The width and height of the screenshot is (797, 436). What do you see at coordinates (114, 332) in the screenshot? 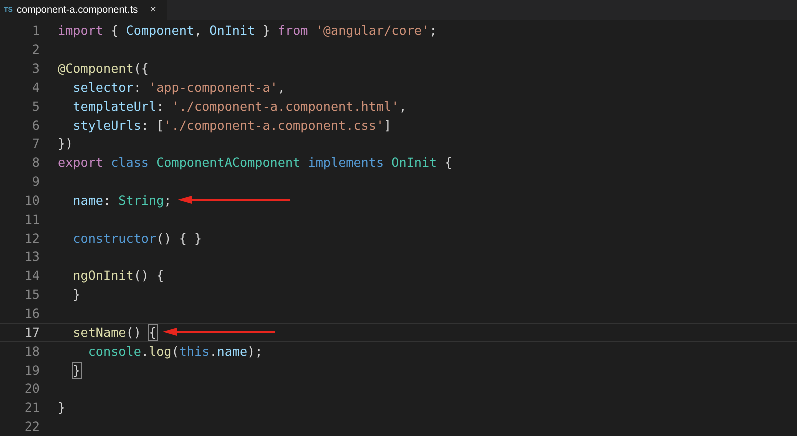
I see `code-line: setName() {` at bounding box center [114, 332].